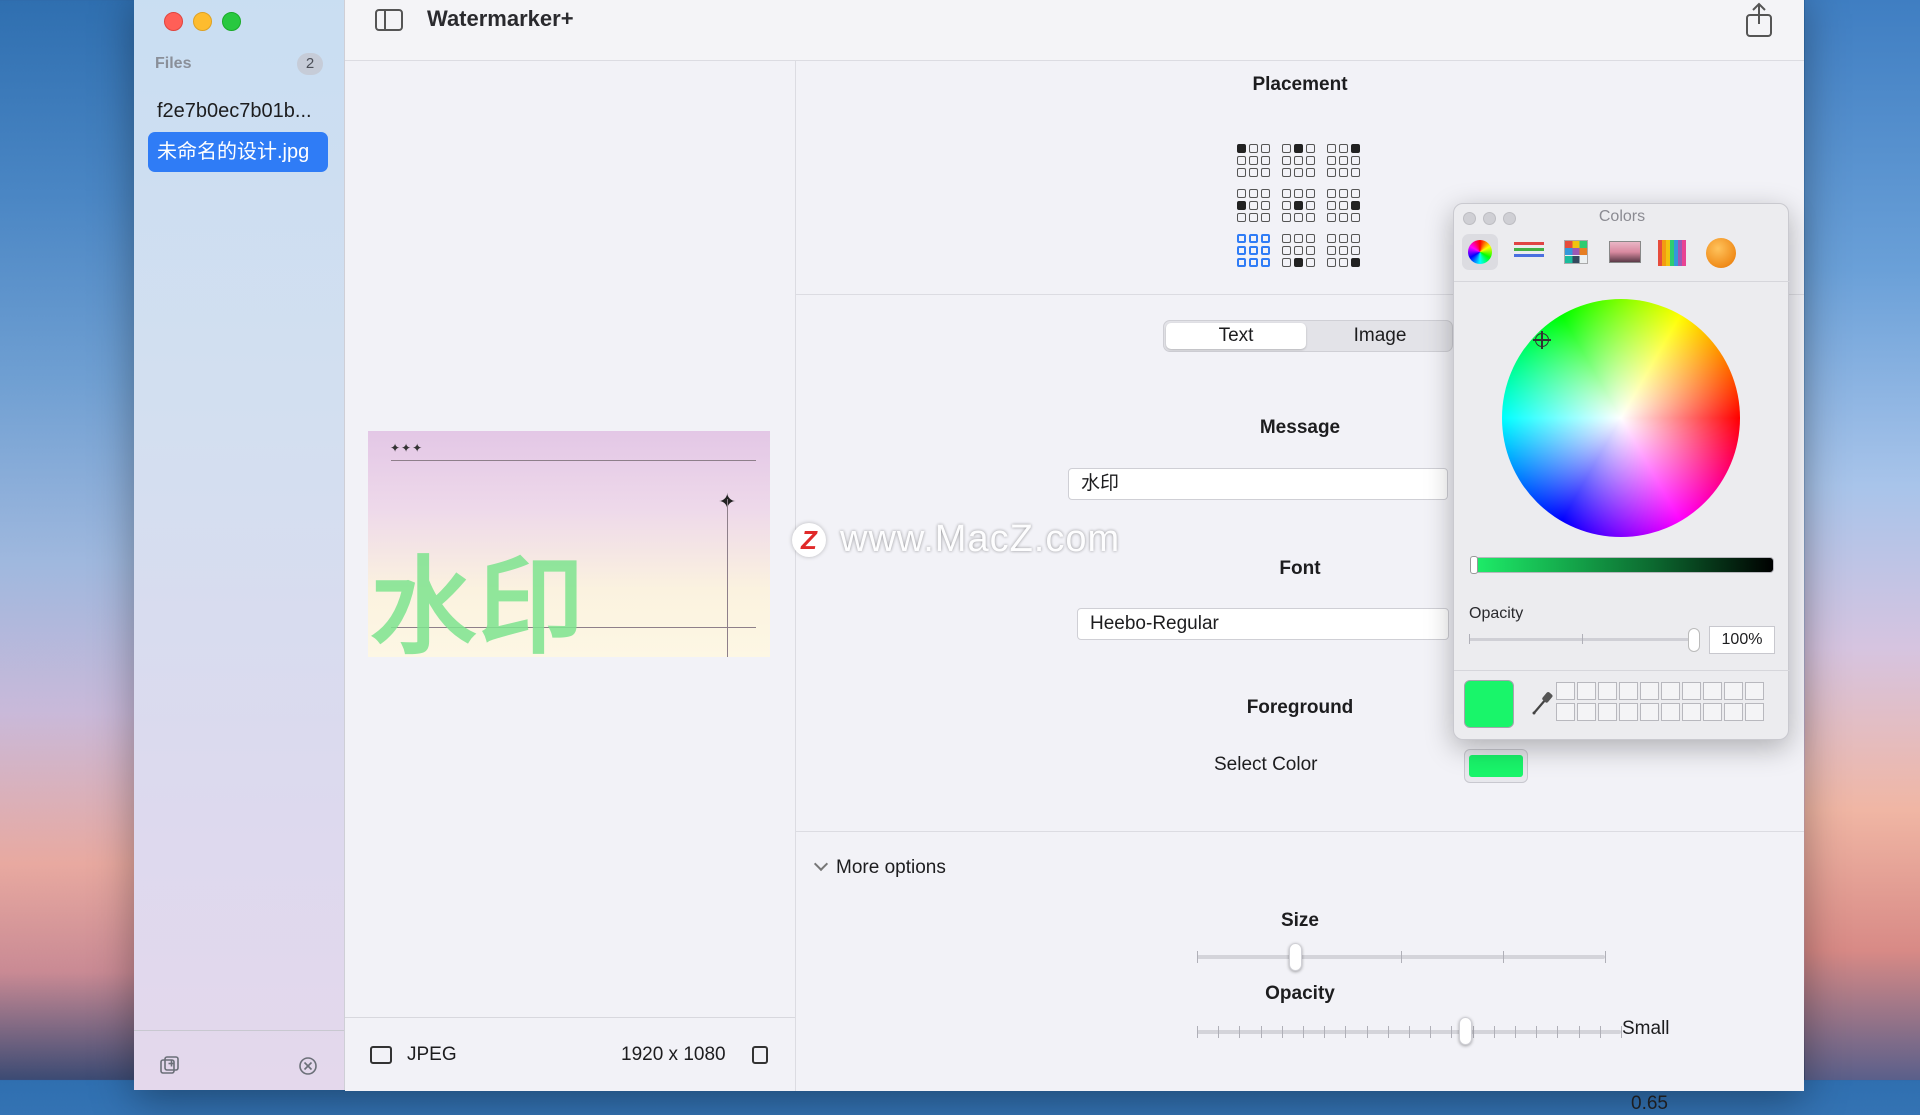 The image size is (1920, 1115). I want to click on colors-panel-zoom-button, so click(1509, 218).